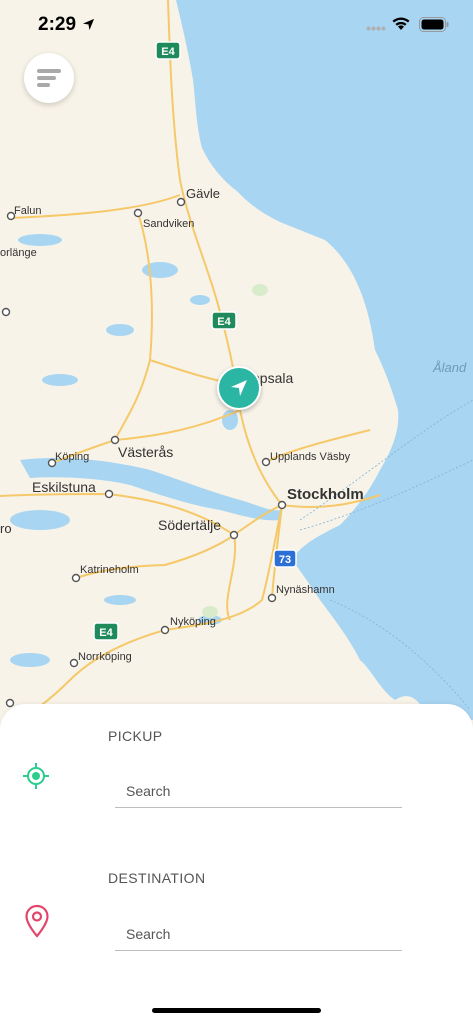 Image resolution: width=473 pixels, height=1024 pixels. I want to click on map-label: Köping, so click(72, 457).